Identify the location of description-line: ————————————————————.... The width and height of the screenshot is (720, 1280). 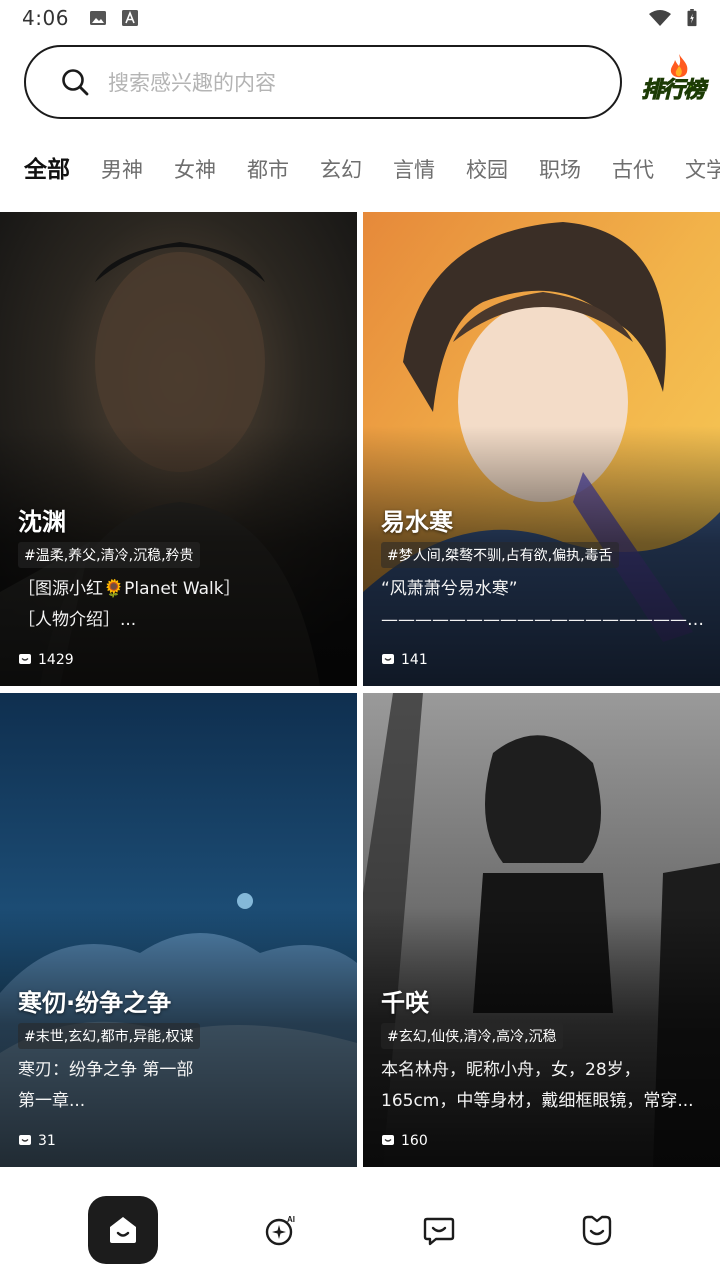
(543, 620).